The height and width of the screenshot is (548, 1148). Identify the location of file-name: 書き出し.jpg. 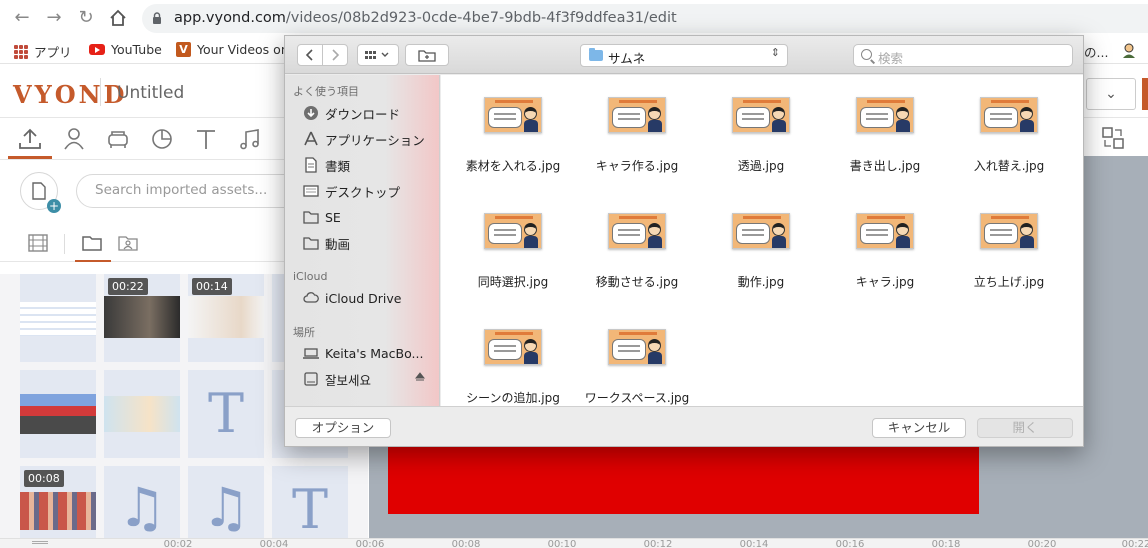
(885, 166).